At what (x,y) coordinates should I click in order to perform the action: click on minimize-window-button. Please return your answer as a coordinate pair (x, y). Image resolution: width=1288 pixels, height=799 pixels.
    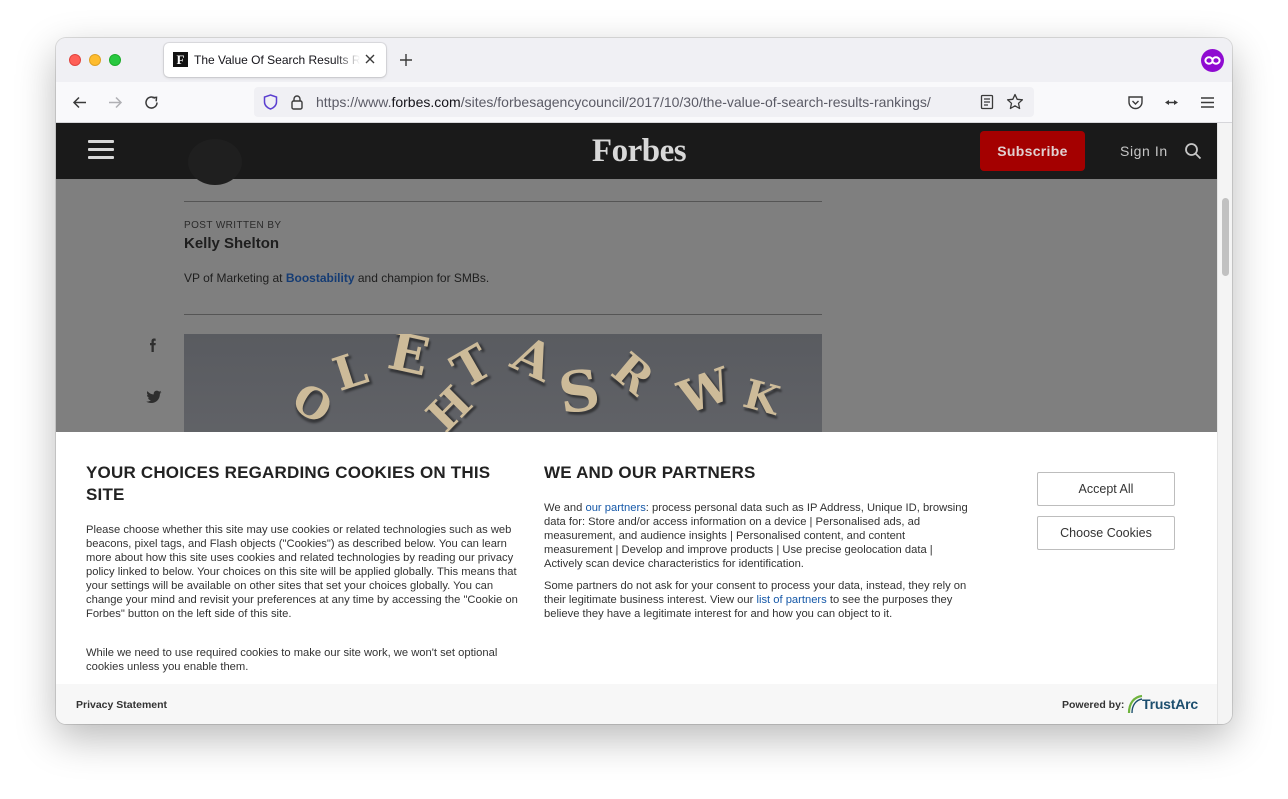
    Looking at the image, I should click on (95, 60).